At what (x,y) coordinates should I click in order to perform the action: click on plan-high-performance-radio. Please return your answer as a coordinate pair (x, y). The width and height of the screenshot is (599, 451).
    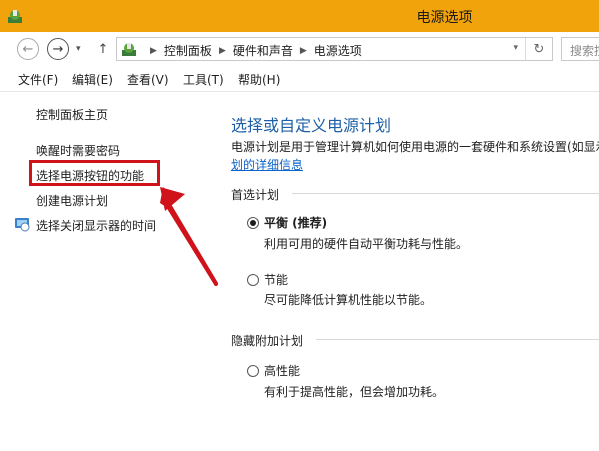
    Looking at the image, I should click on (253, 371).